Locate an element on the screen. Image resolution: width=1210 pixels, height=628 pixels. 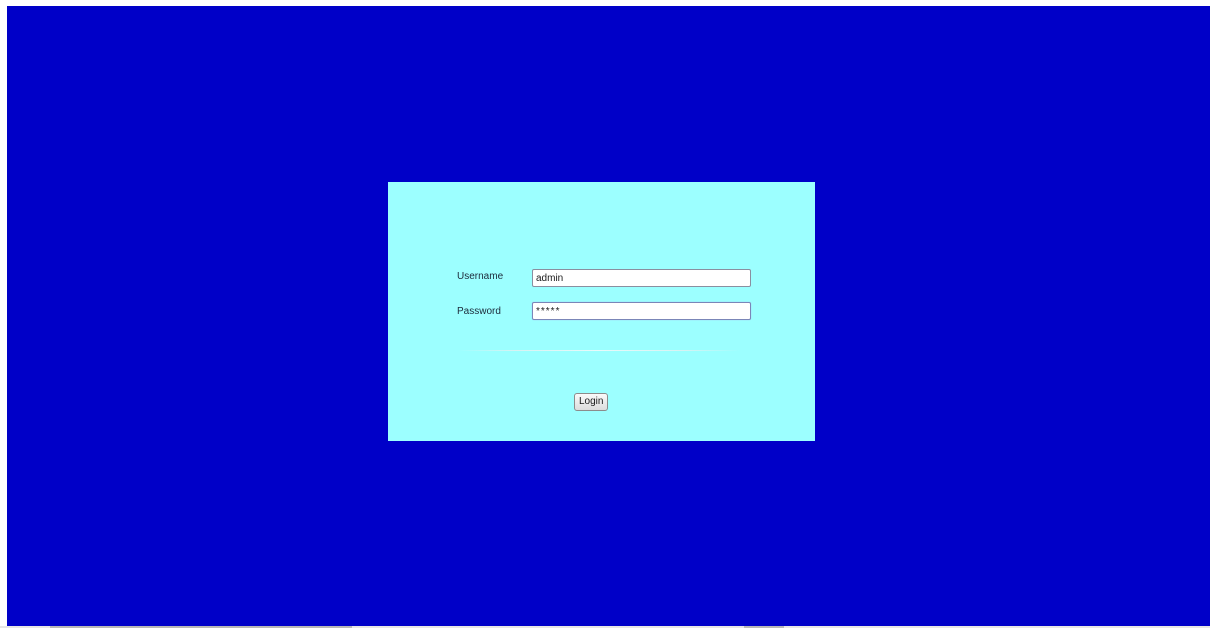
login-panel: Username Password Login is located at coordinates (601, 311).